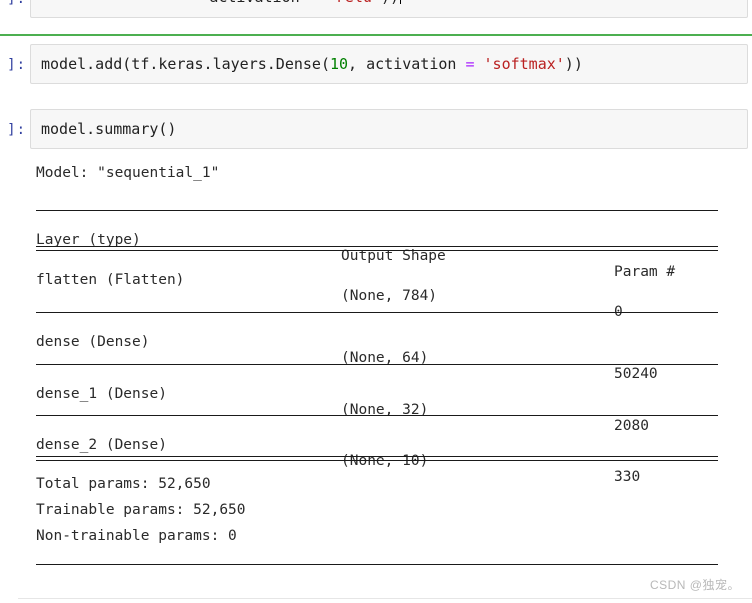 The width and height of the screenshot is (752, 603). Describe the element at coordinates (93, 342) in the screenshot. I see `cell-layer-name: dense (Dense)` at that location.